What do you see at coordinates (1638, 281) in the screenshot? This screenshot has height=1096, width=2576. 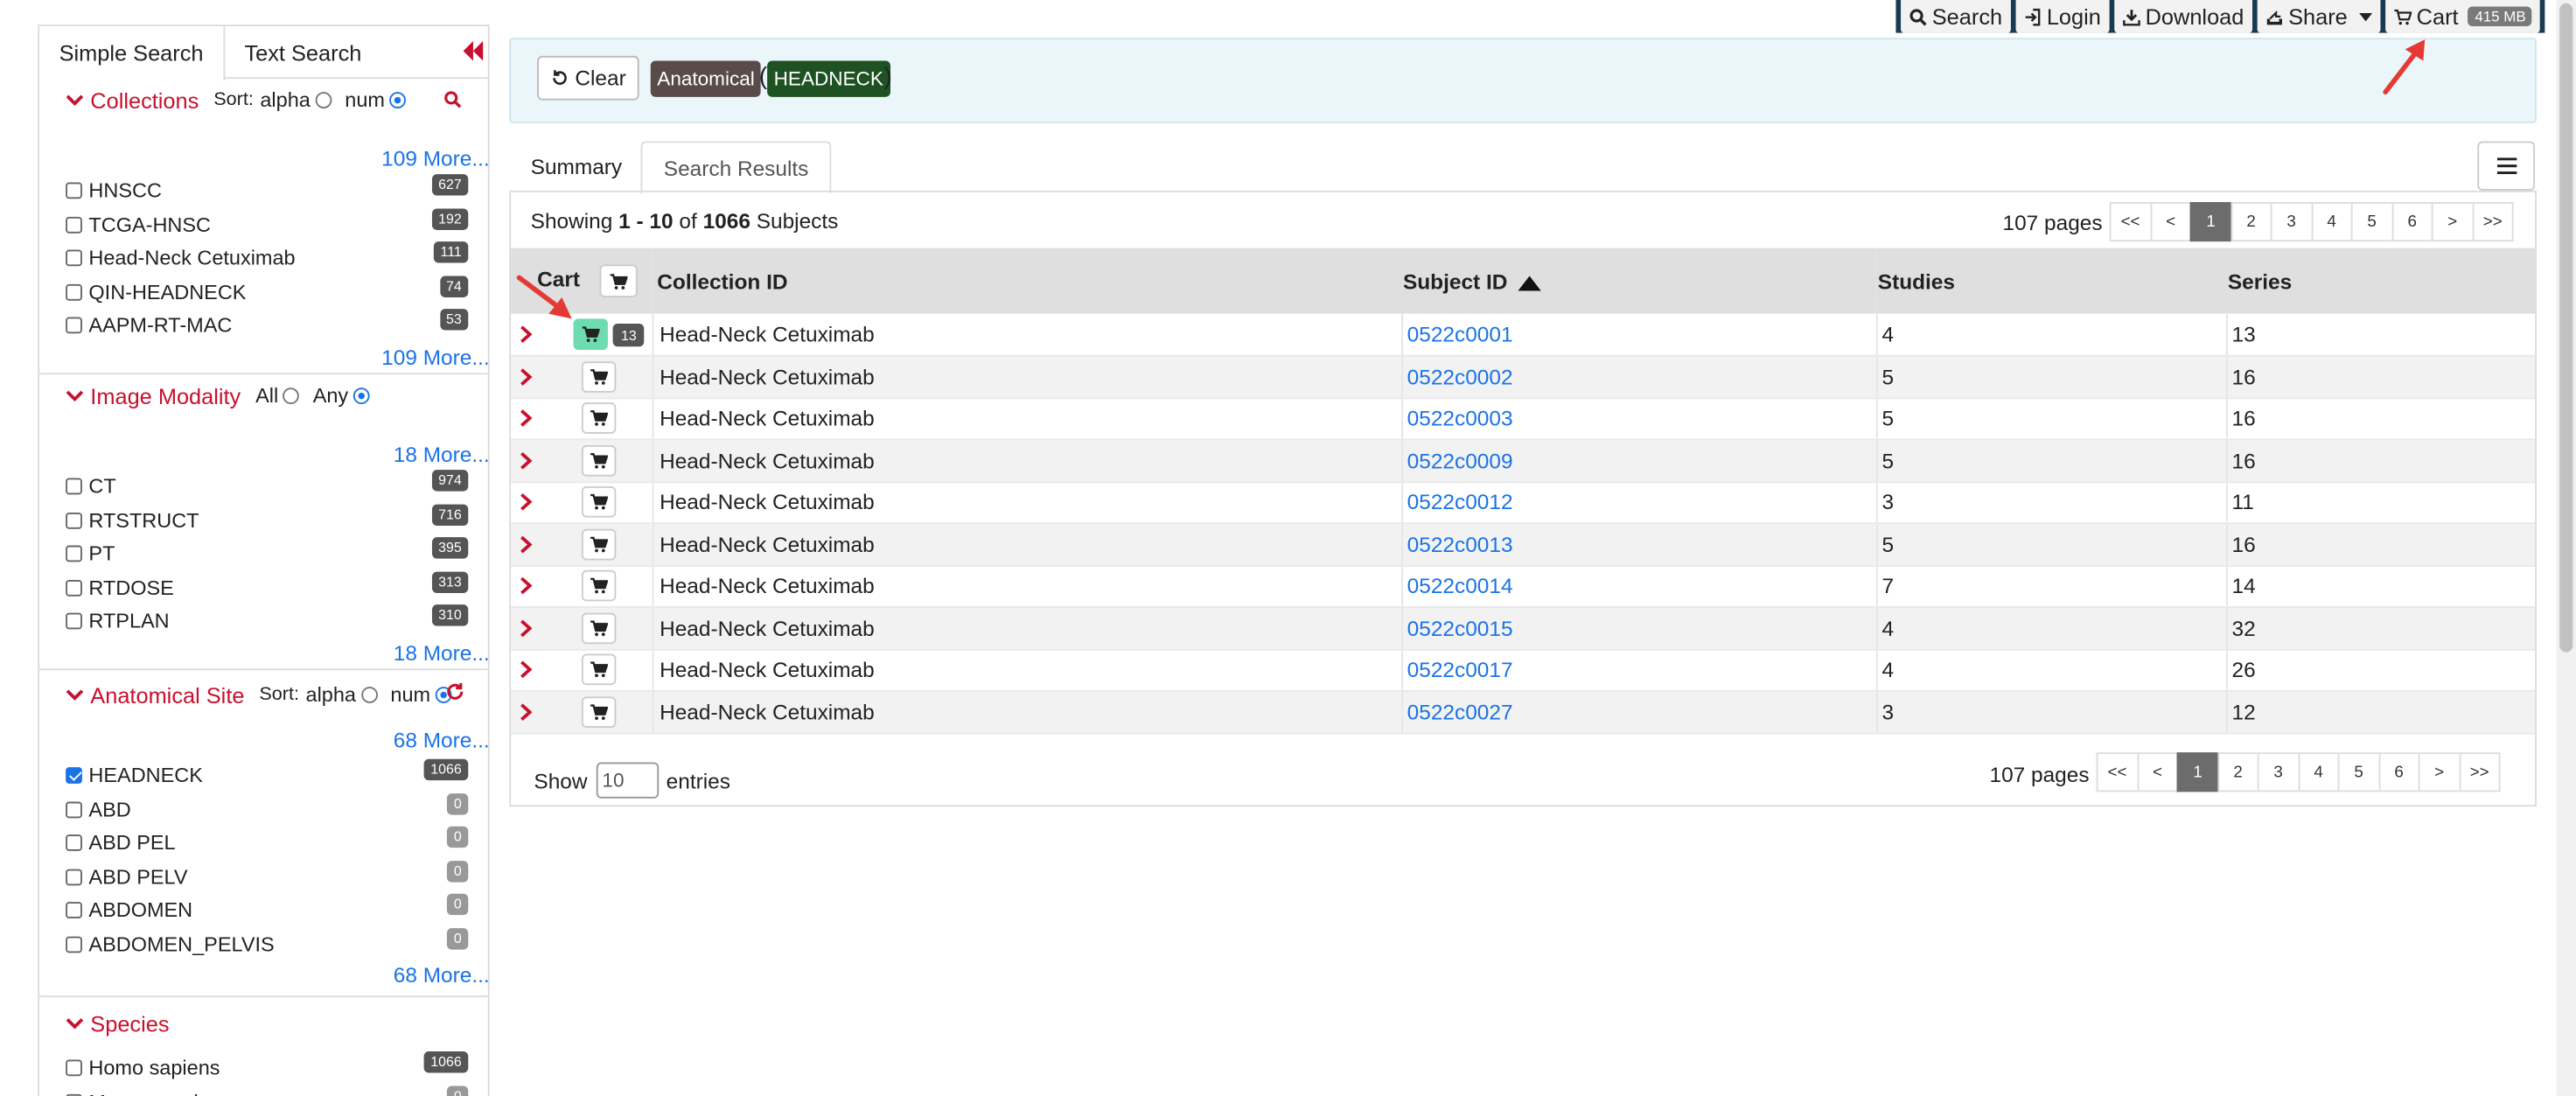 I see `col-header-subject: Subject ID` at bounding box center [1638, 281].